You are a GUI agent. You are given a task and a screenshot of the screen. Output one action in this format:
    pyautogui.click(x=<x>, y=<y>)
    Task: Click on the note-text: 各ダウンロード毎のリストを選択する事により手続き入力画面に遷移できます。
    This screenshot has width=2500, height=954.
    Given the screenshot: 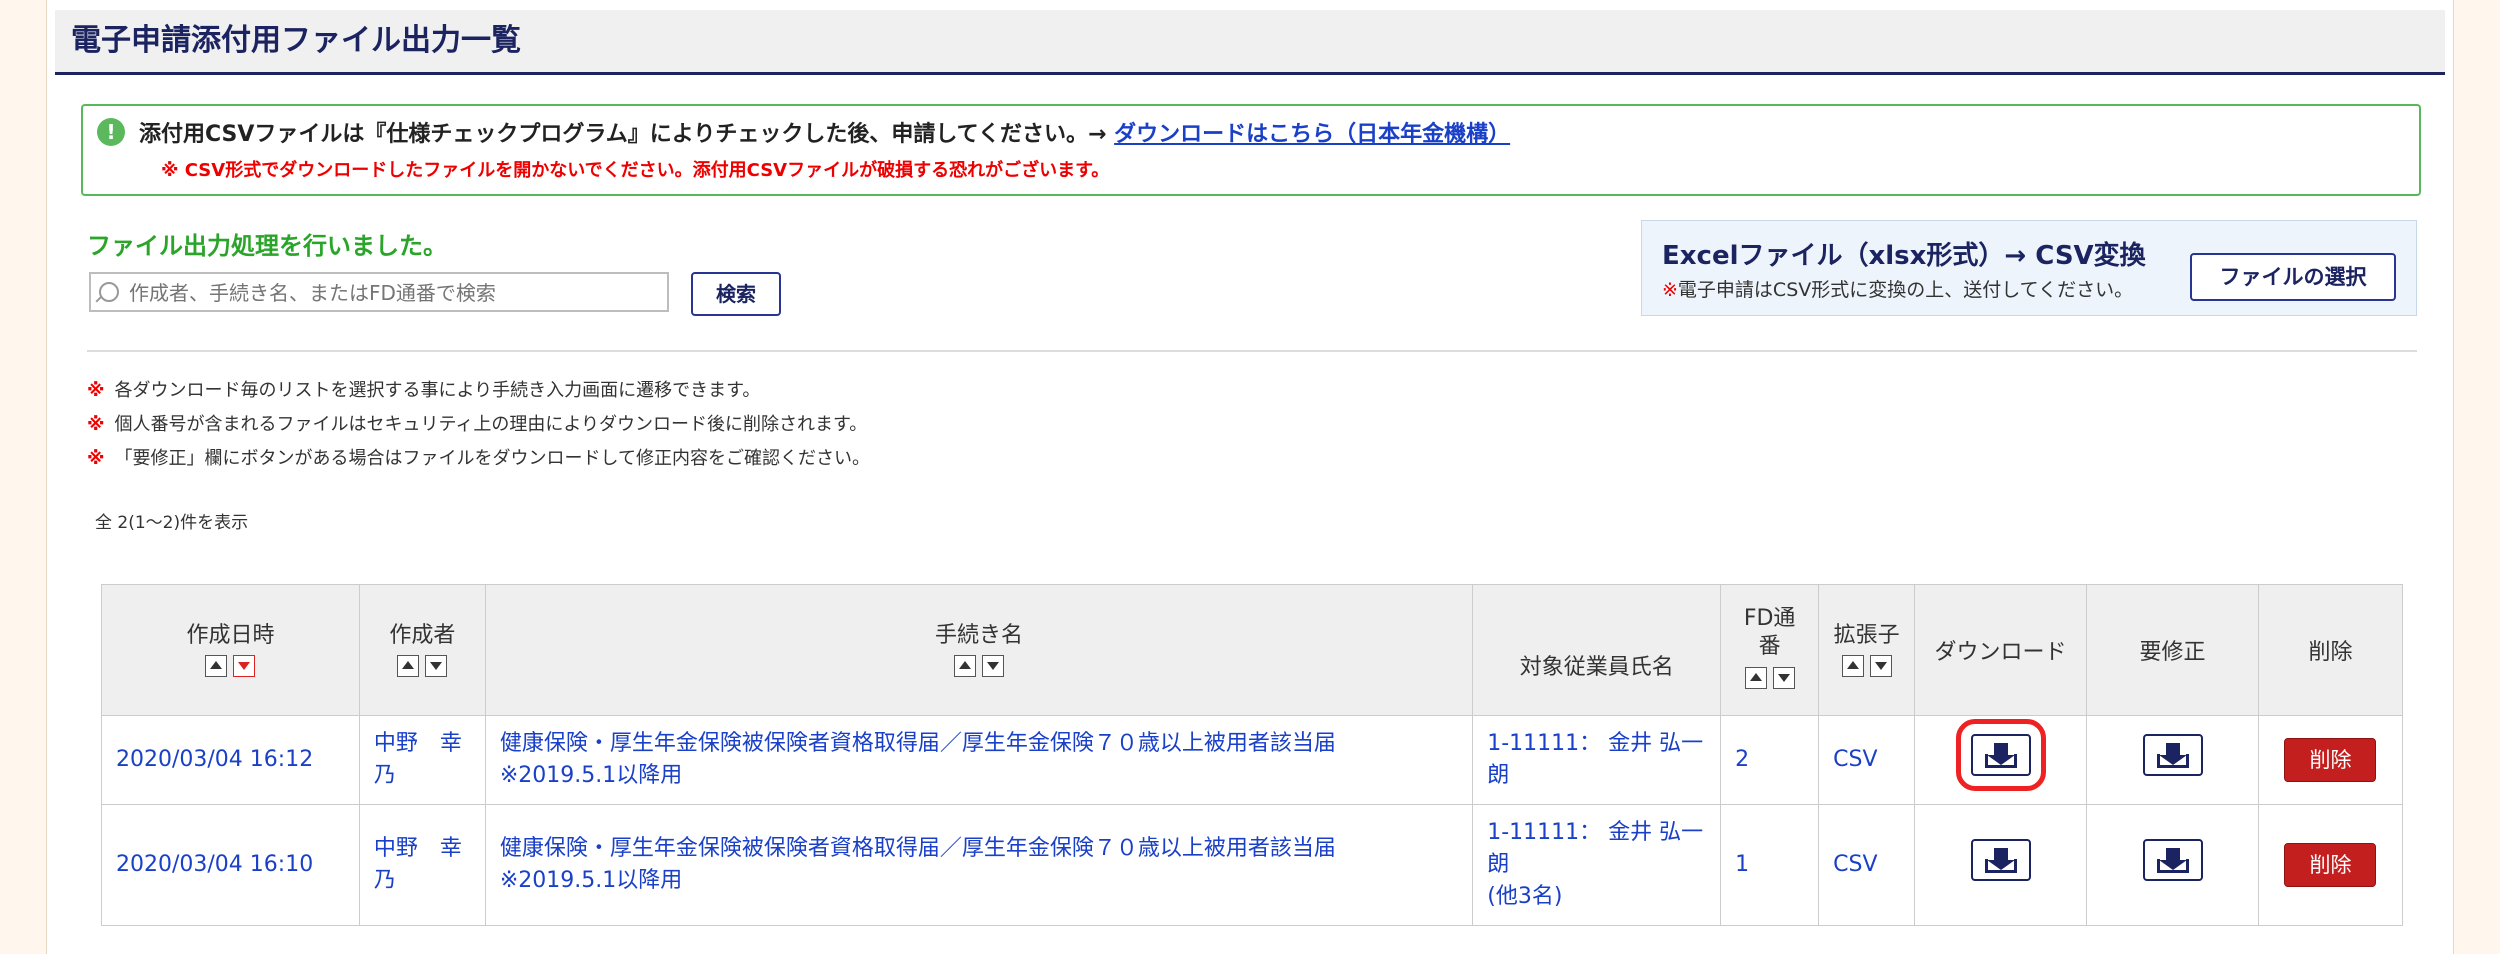 What is the action you would take?
    pyautogui.click(x=437, y=390)
    